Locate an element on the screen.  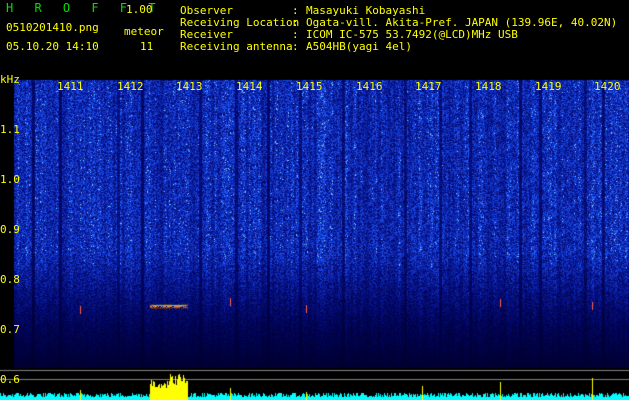
time-tick: 1415 is located at coordinates (309, 86).